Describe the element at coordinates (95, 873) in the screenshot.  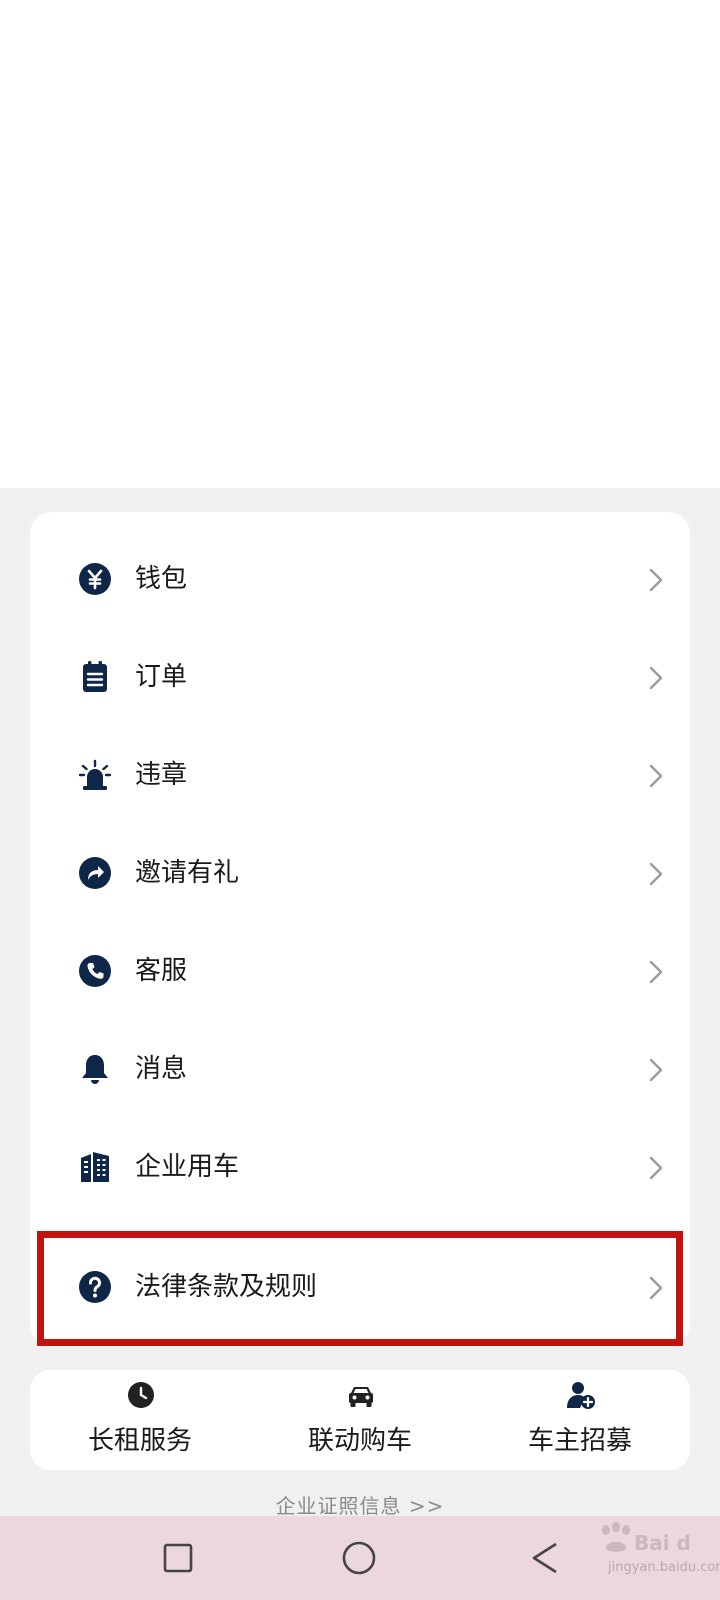
I see `share-icon` at that location.